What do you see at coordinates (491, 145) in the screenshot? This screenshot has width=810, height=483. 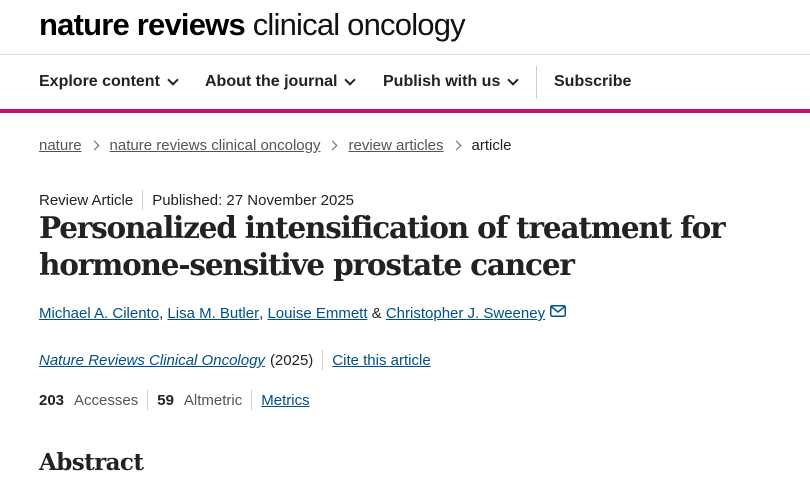 I see `breadcrumb-current: article` at bounding box center [491, 145].